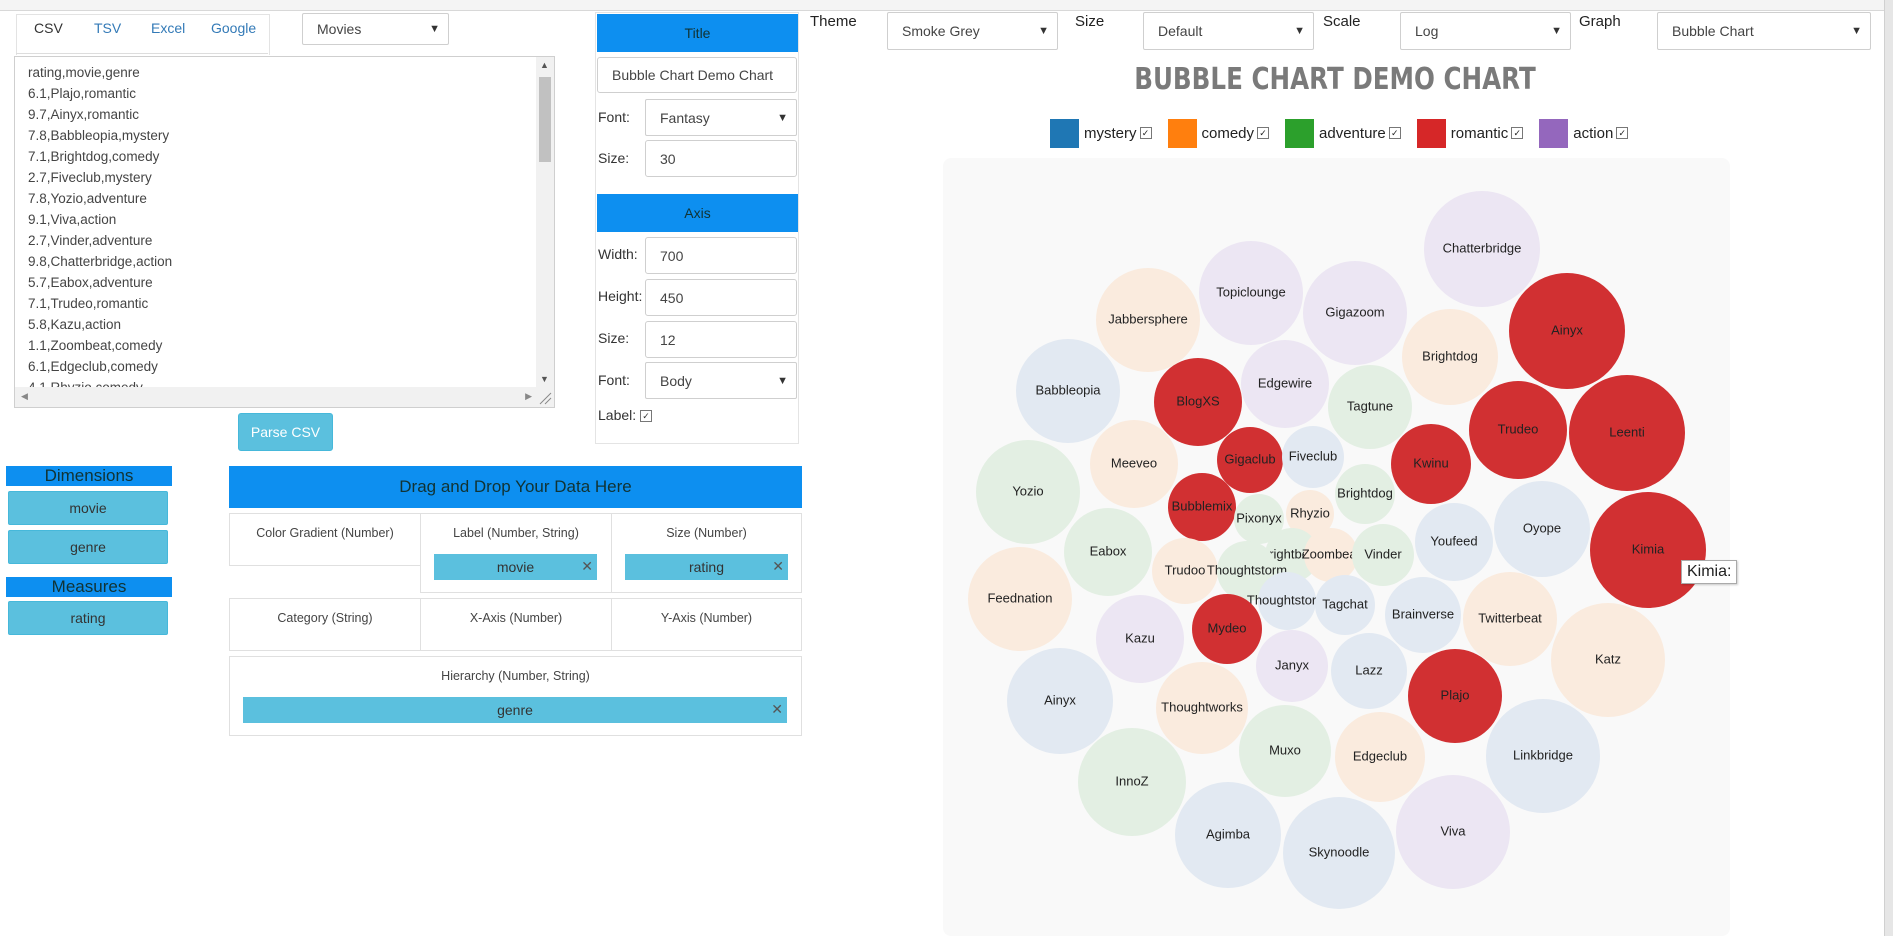  What do you see at coordinates (1202, 706) in the screenshot?
I see `bubble-label: Thoughtworks` at bounding box center [1202, 706].